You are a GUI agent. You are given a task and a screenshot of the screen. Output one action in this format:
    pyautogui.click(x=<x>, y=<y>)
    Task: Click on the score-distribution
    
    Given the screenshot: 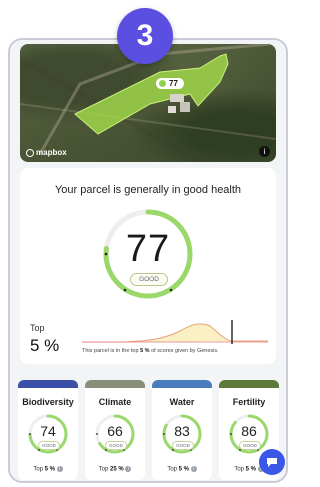 What is the action you would take?
    pyautogui.click(x=175, y=332)
    